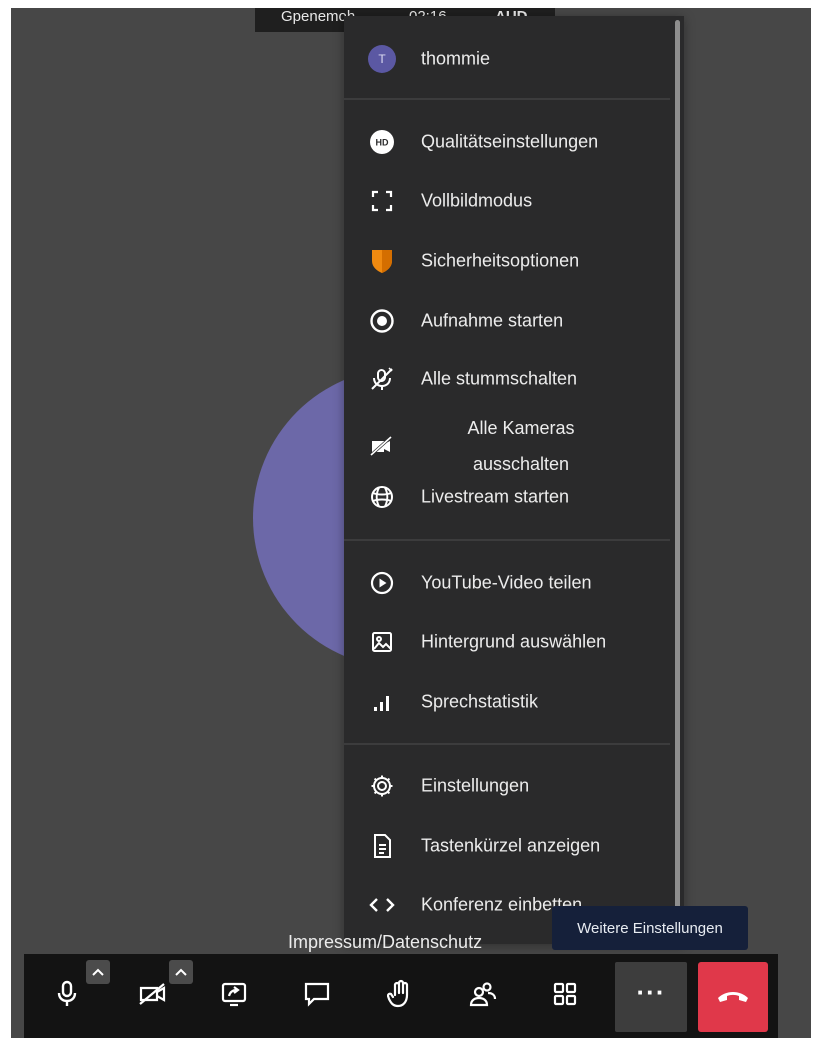 The width and height of the screenshot is (817, 1038). Describe the element at coordinates (385, 942) in the screenshot. I see `impressum-link: Impressum/Datenschutz` at that location.